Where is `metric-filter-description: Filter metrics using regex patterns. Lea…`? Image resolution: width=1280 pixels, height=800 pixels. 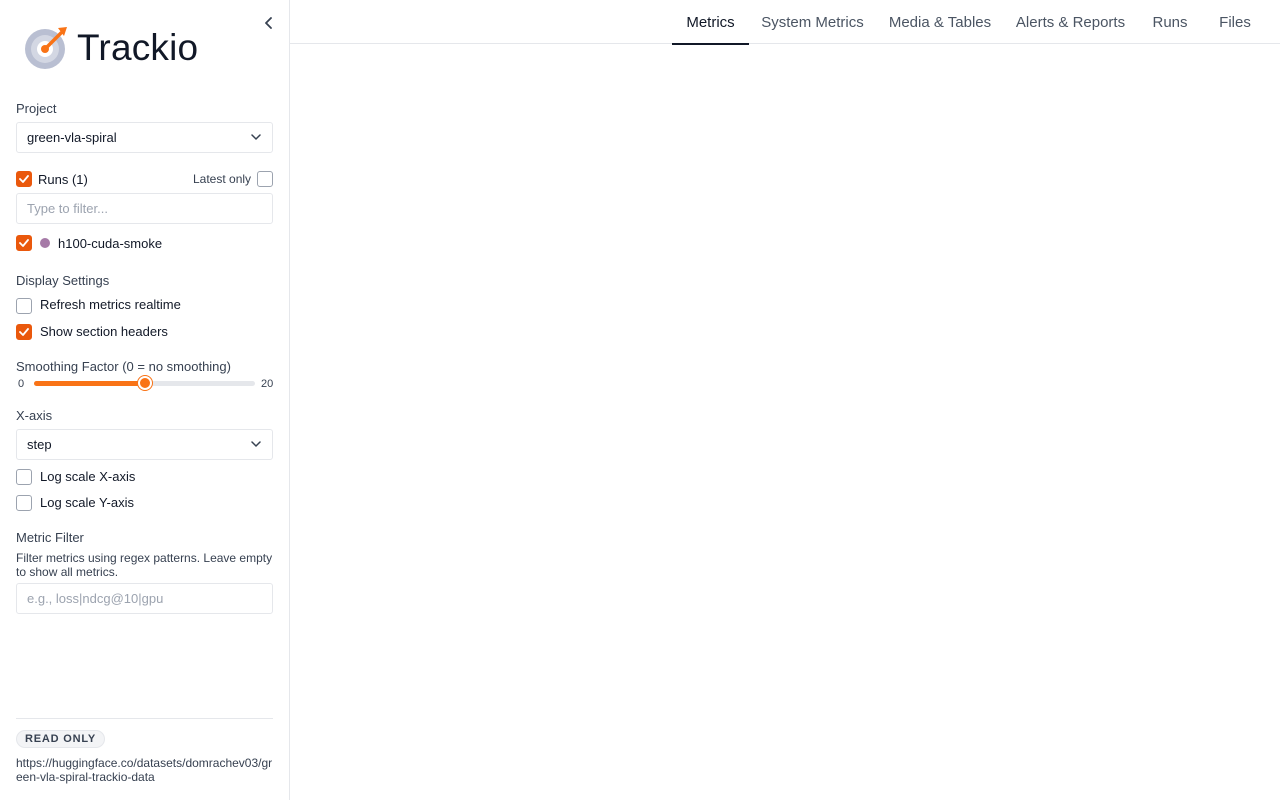 metric-filter-description: Filter metrics using regex patterns. Lea… is located at coordinates (144, 565).